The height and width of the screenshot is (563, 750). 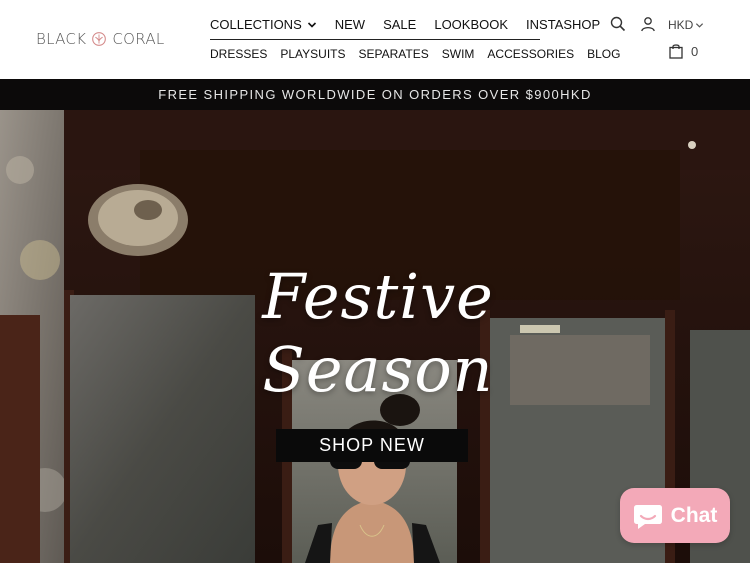 I want to click on cart-button: 0, so click(x=683, y=51).